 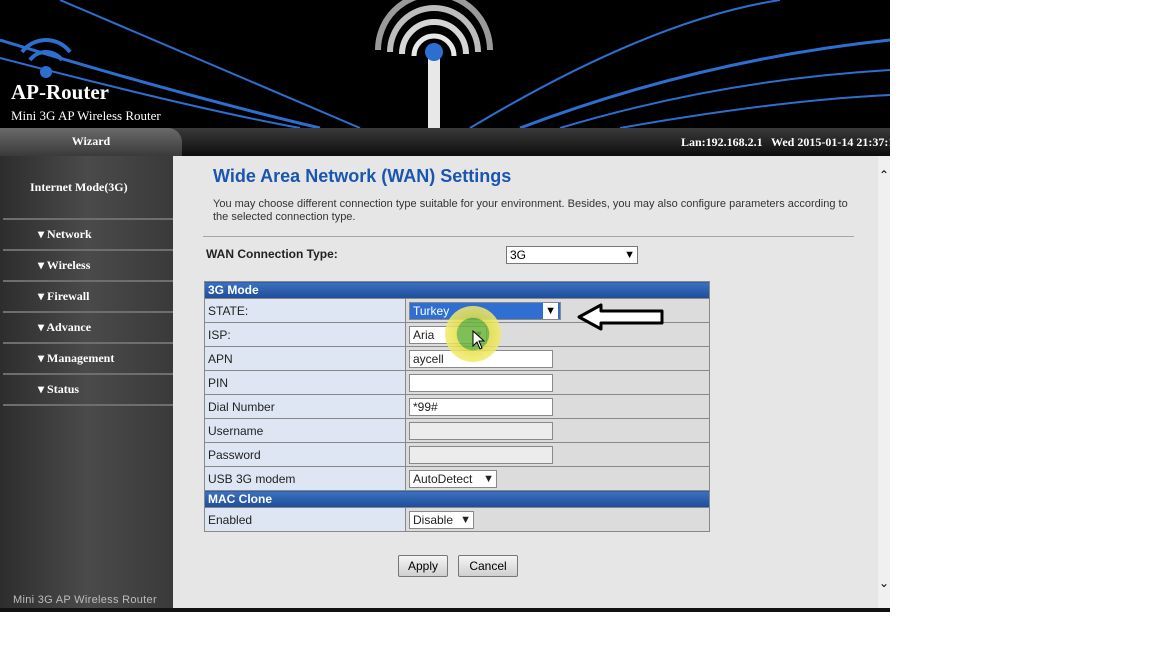 I want to click on table-row: Dial Number *99#, so click(x=457, y=406).